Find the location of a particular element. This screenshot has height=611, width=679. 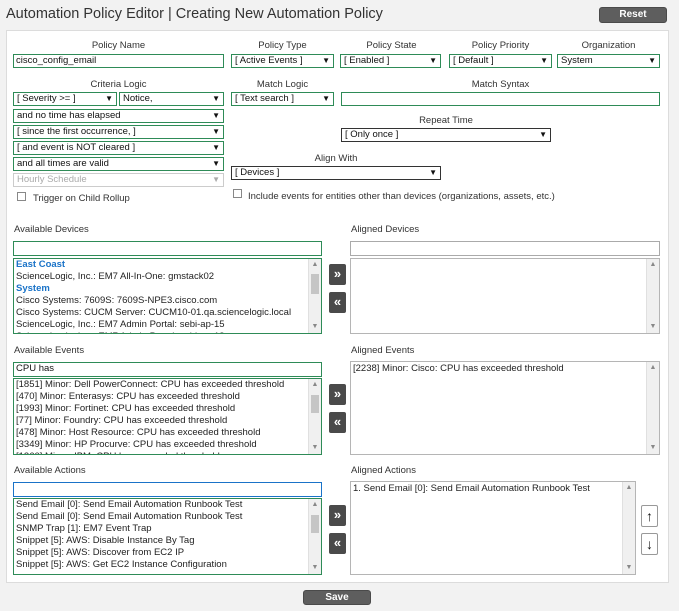

move-event-right-button: » is located at coordinates (337, 394).